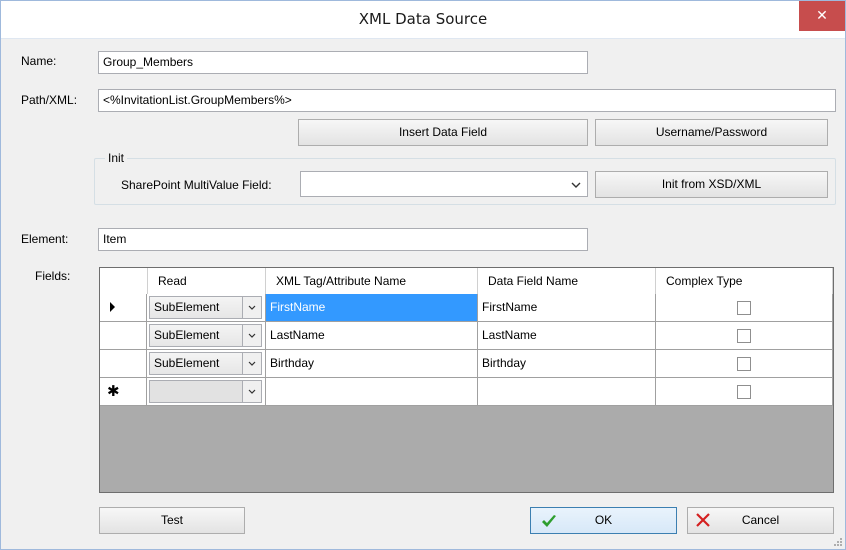  Describe the element at coordinates (567, 281) in the screenshot. I see `column-header-data-field: Data Field Name` at that location.